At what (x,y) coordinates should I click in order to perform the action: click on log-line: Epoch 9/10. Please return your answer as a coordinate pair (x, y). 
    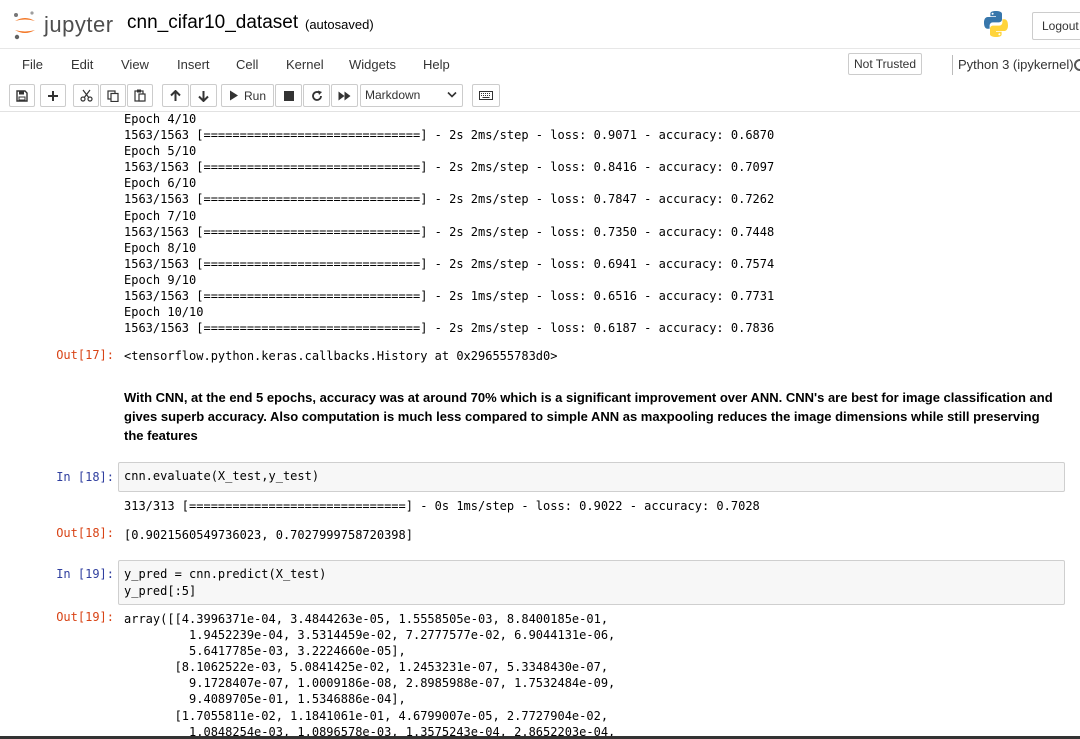
    Looking at the image, I should click on (160, 279).